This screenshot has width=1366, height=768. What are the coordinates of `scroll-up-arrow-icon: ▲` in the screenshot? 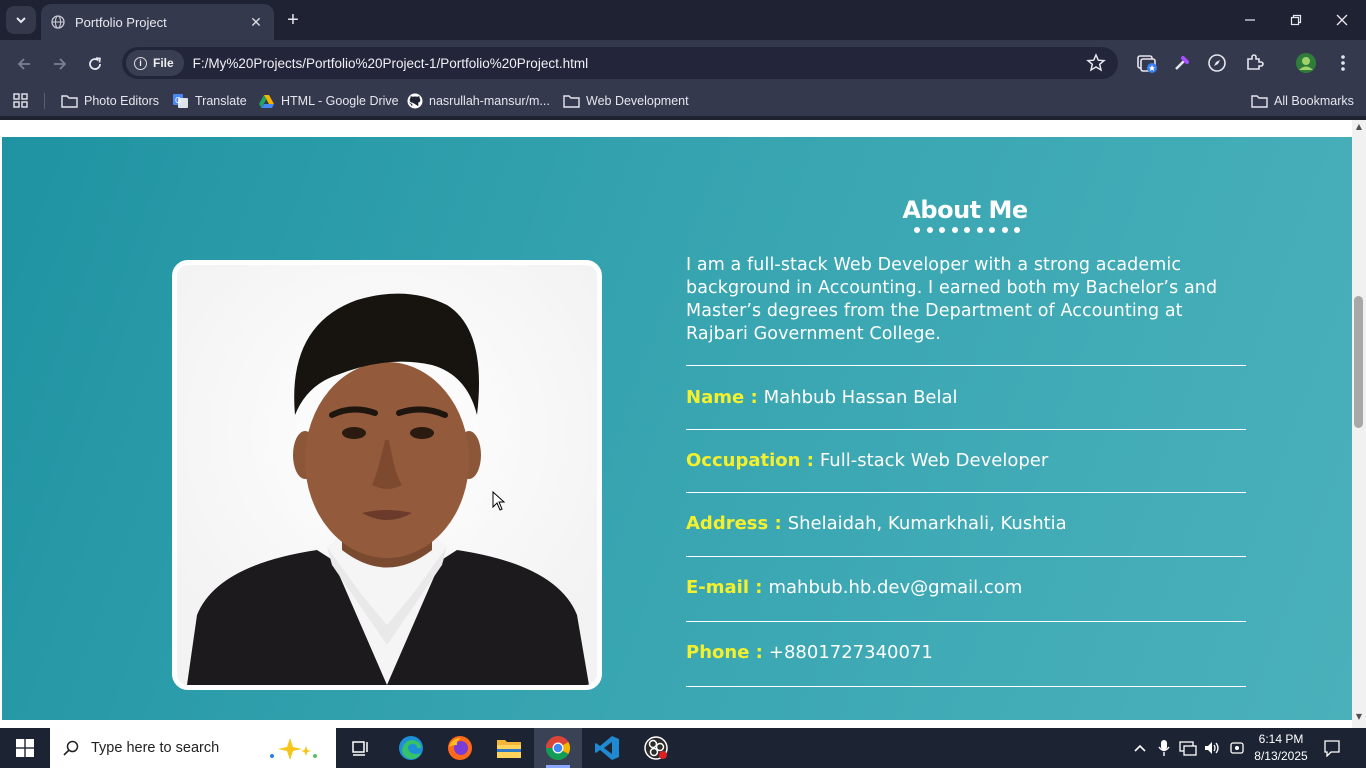 It's located at (1359, 128).